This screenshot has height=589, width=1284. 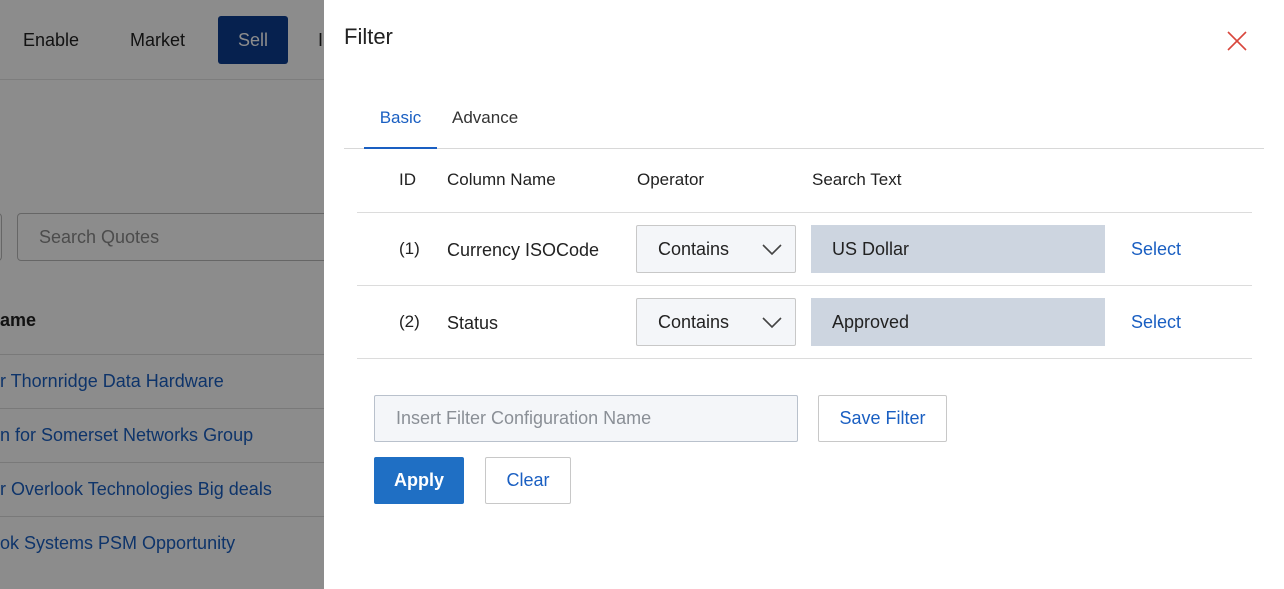 I want to click on header-operator: Operator, so click(x=671, y=179).